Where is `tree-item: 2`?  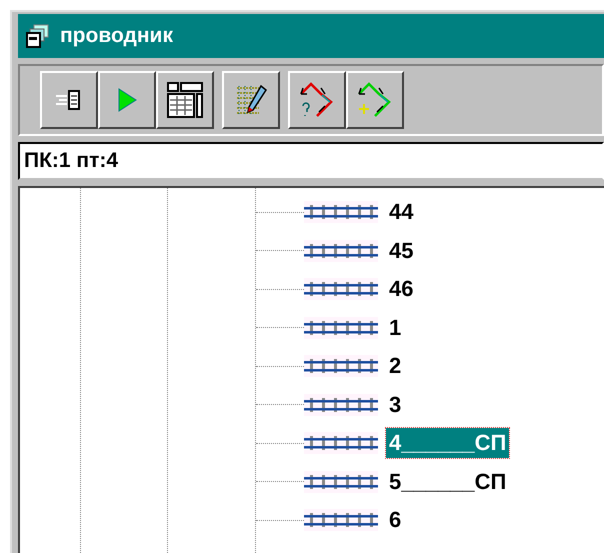 tree-item: 2 is located at coordinates (395, 366).